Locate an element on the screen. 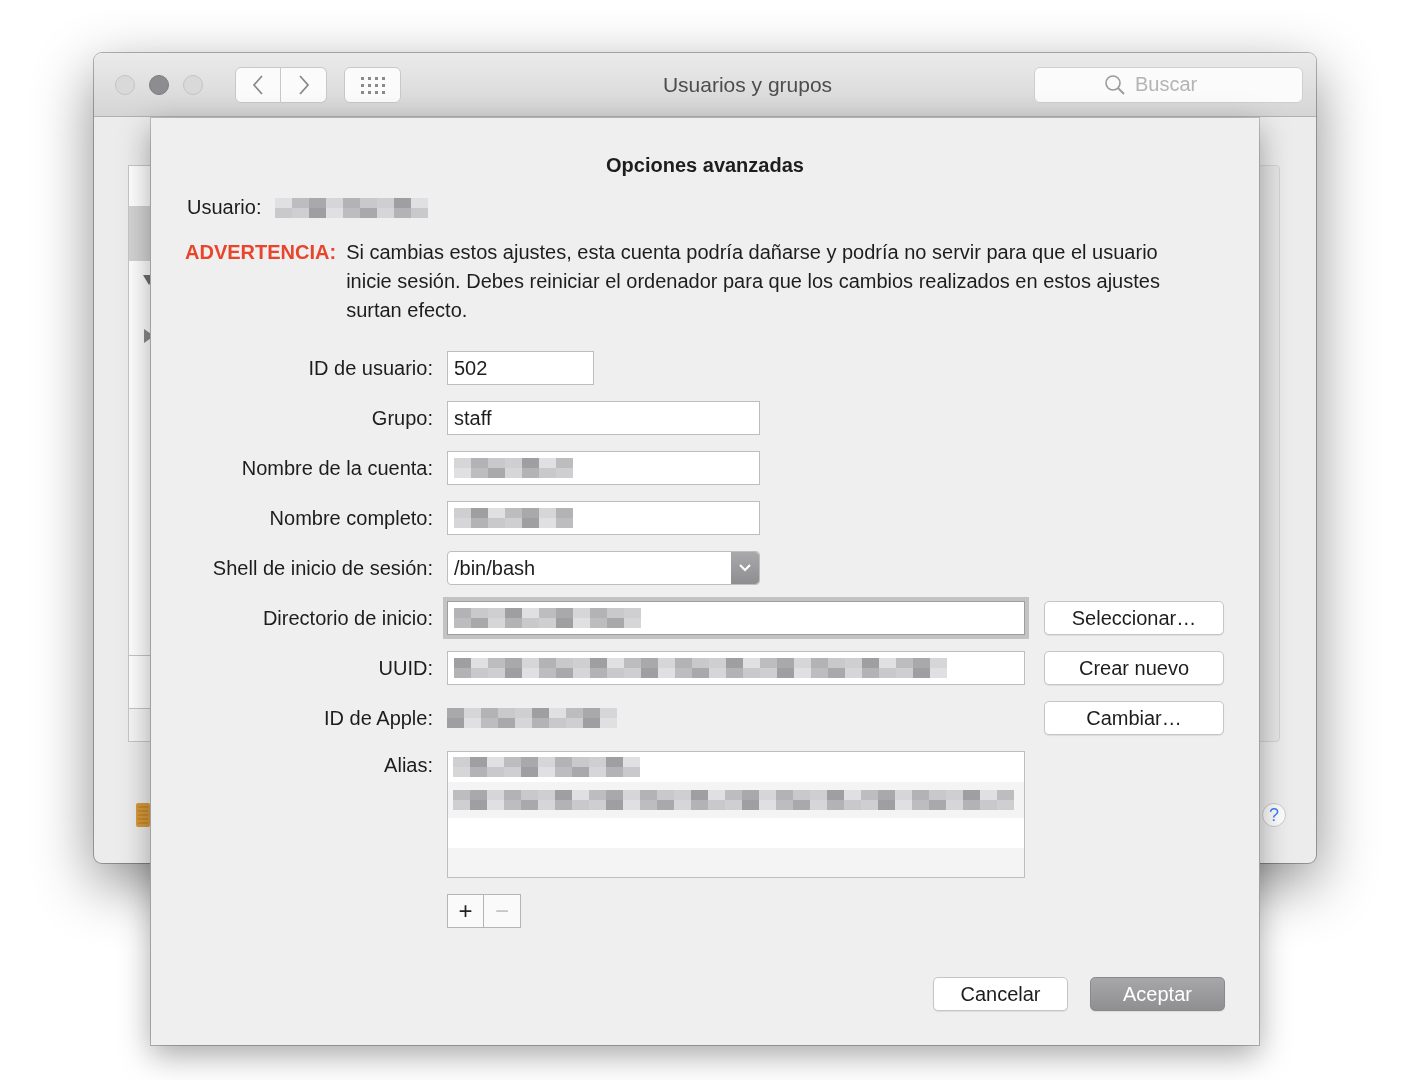 This screenshot has height=1080, width=1410. grid-icon is located at coordinates (372, 84).